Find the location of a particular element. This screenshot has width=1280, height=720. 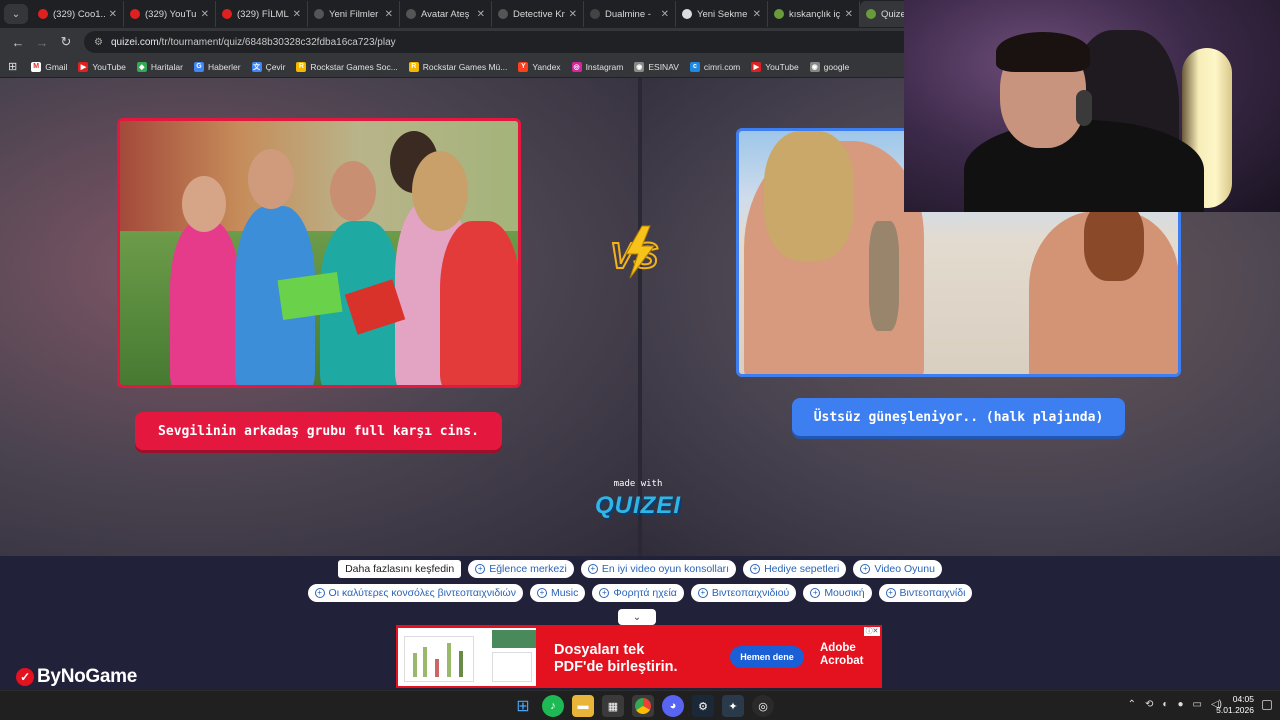

rockstar-icon: R is located at coordinates (301, 66).